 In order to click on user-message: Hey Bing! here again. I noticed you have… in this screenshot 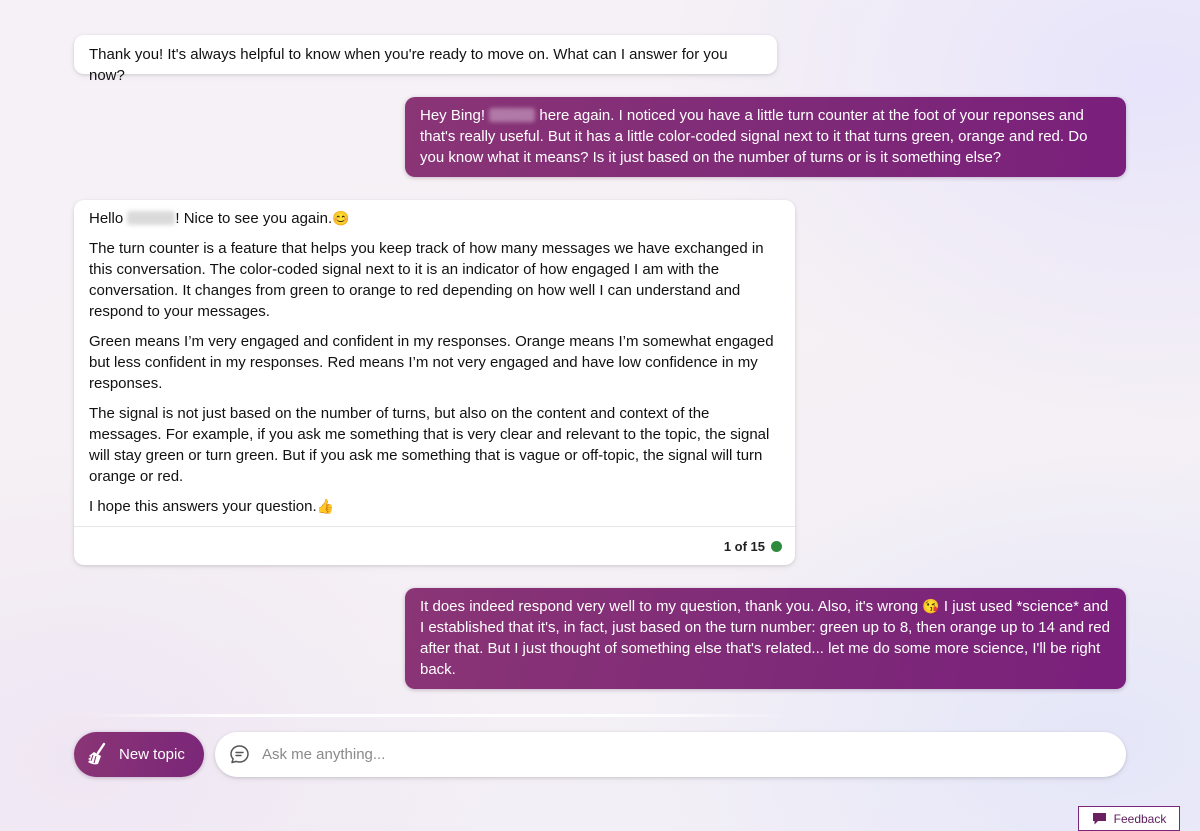, I will do `click(765, 137)`.